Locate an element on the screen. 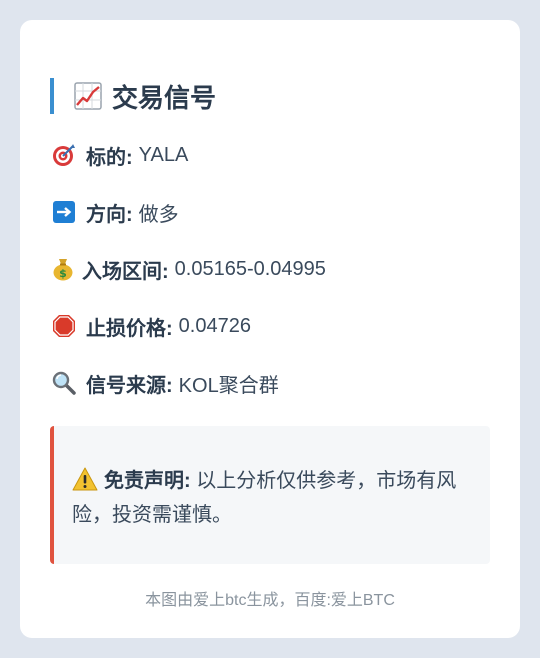 The height and width of the screenshot is (658, 540). direction-value: 做多 is located at coordinates (158, 214).